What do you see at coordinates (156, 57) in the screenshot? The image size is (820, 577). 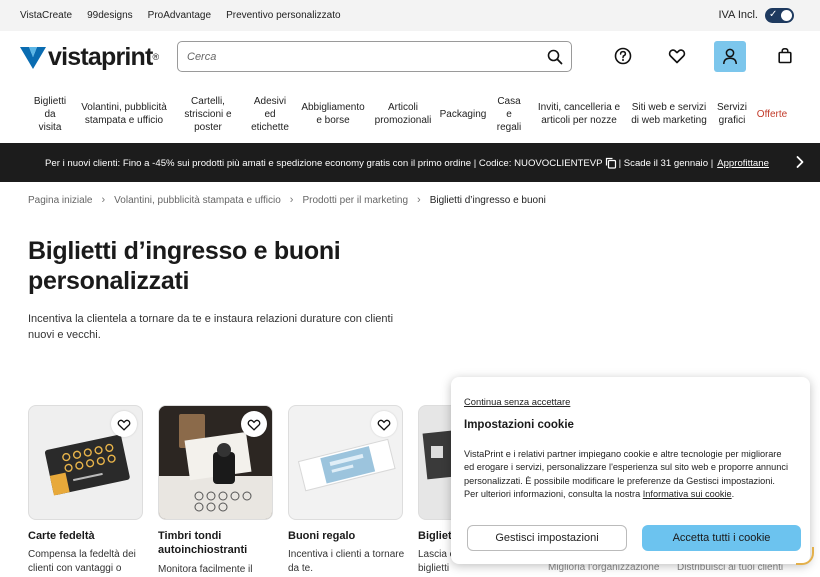 I see `logo-registered-mark: ®` at bounding box center [156, 57].